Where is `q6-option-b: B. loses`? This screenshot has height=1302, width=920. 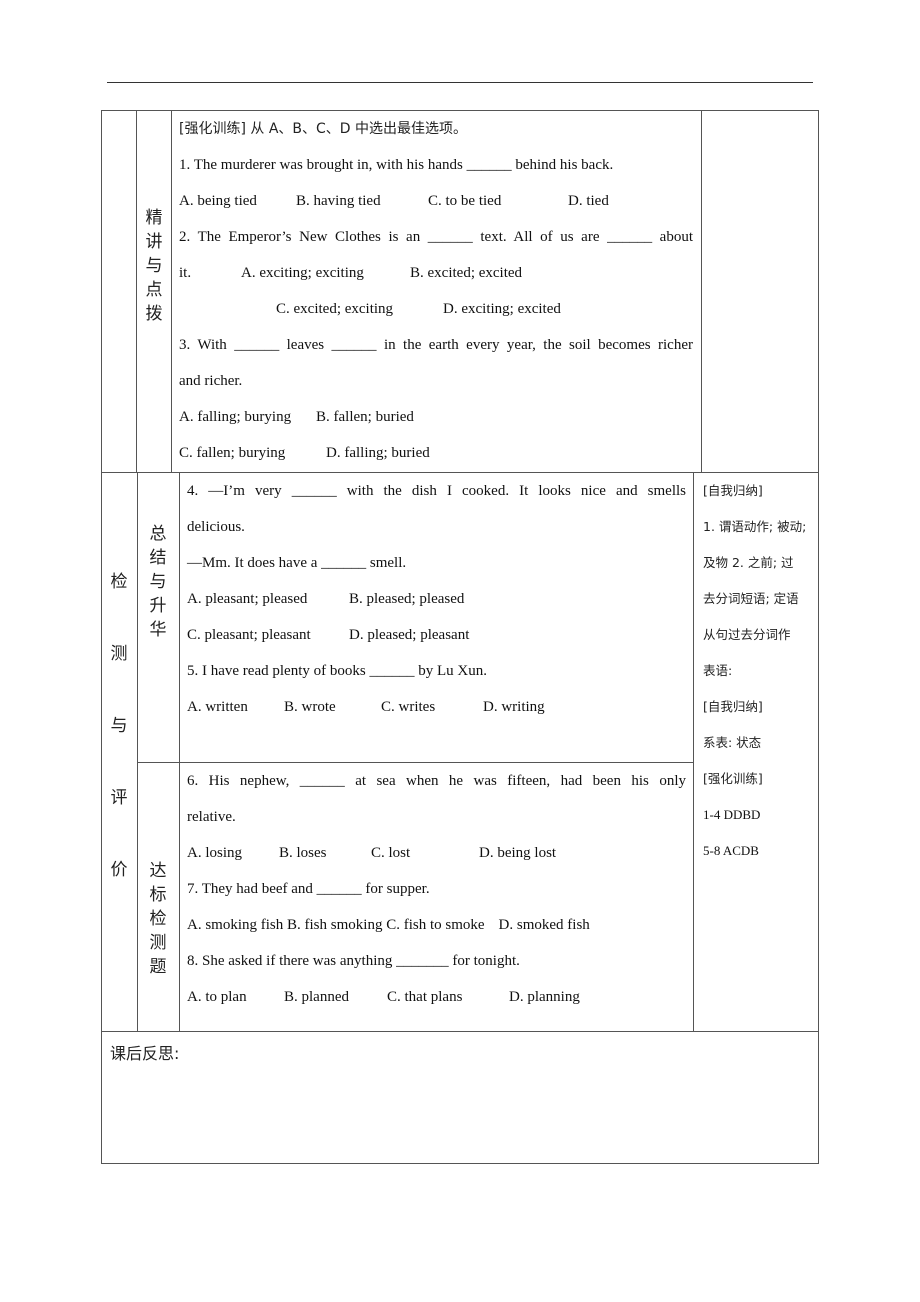 q6-option-b: B. loses is located at coordinates (303, 853).